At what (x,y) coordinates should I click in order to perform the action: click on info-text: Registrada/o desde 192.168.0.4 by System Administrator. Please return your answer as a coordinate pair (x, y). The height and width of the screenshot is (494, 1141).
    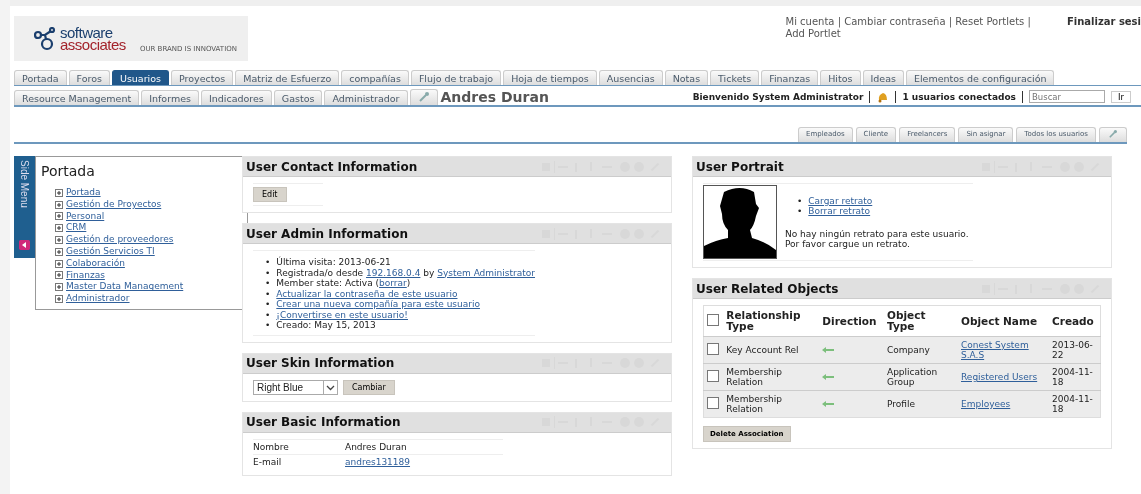
    Looking at the image, I should click on (405, 272).